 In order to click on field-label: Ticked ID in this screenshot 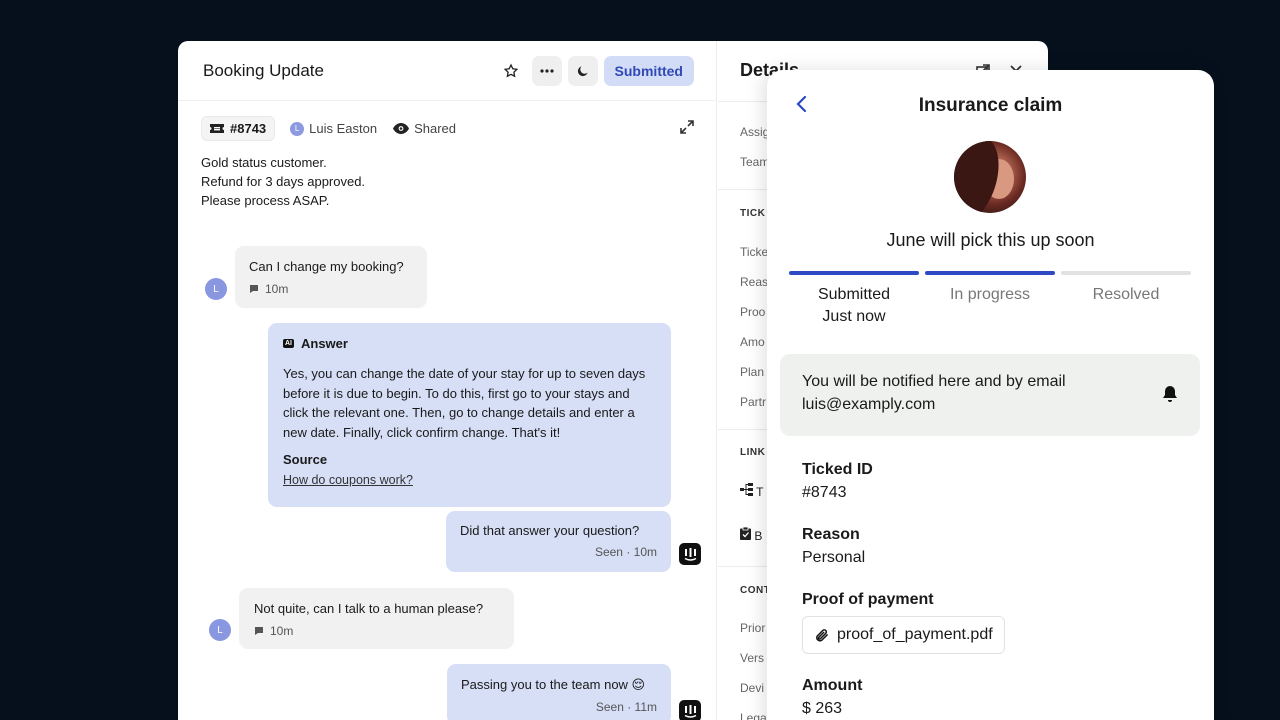, I will do `click(837, 469)`.